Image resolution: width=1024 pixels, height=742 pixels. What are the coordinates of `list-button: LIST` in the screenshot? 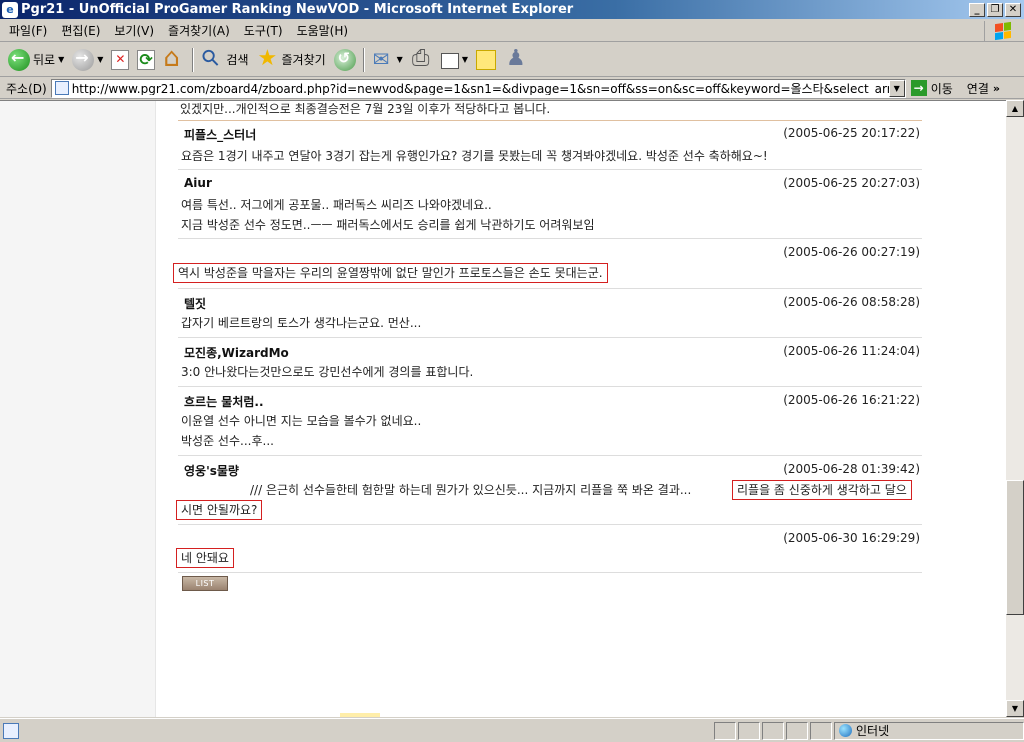 It's located at (205, 583).